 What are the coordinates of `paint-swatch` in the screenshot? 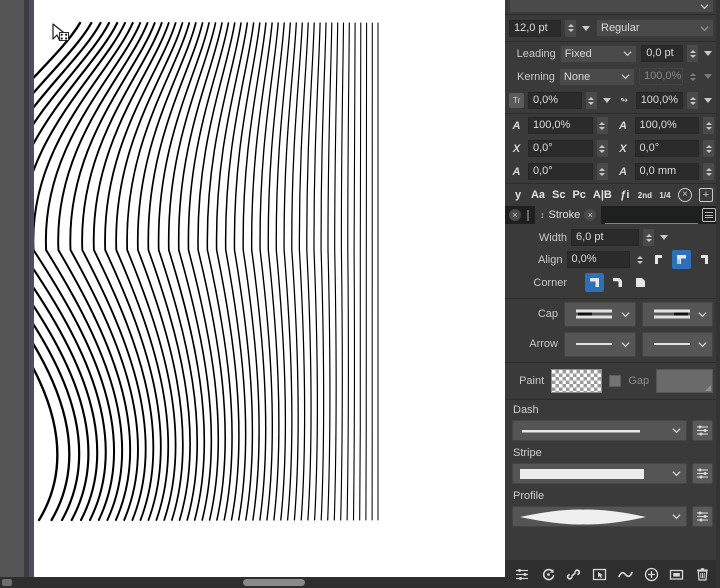 It's located at (577, 381).